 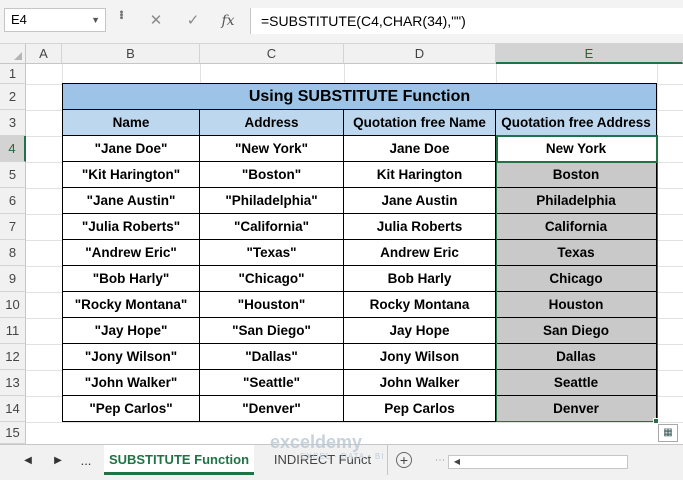 What do you see at coordinates (420, 305) in the screenshot?
I see `table-cell: Rocky Montana` at bounding box center [420, 305].